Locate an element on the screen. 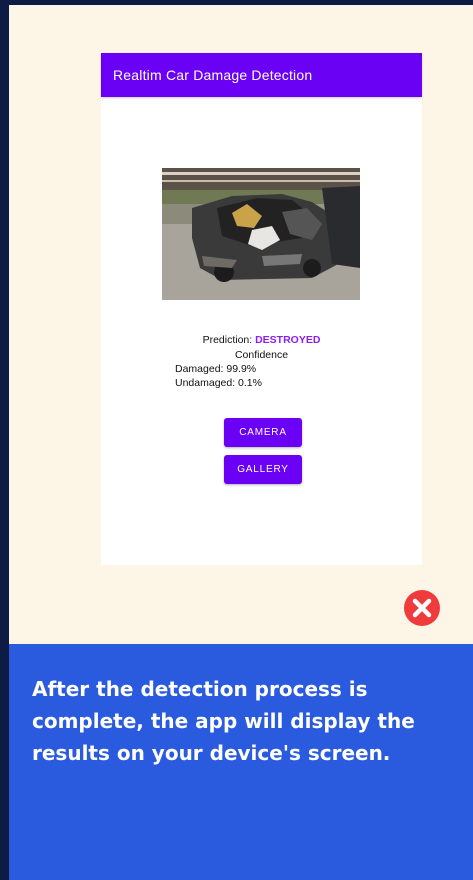 The height and width of the screenshot is (880, 473). close-icon is located at coordinates (422, 608).